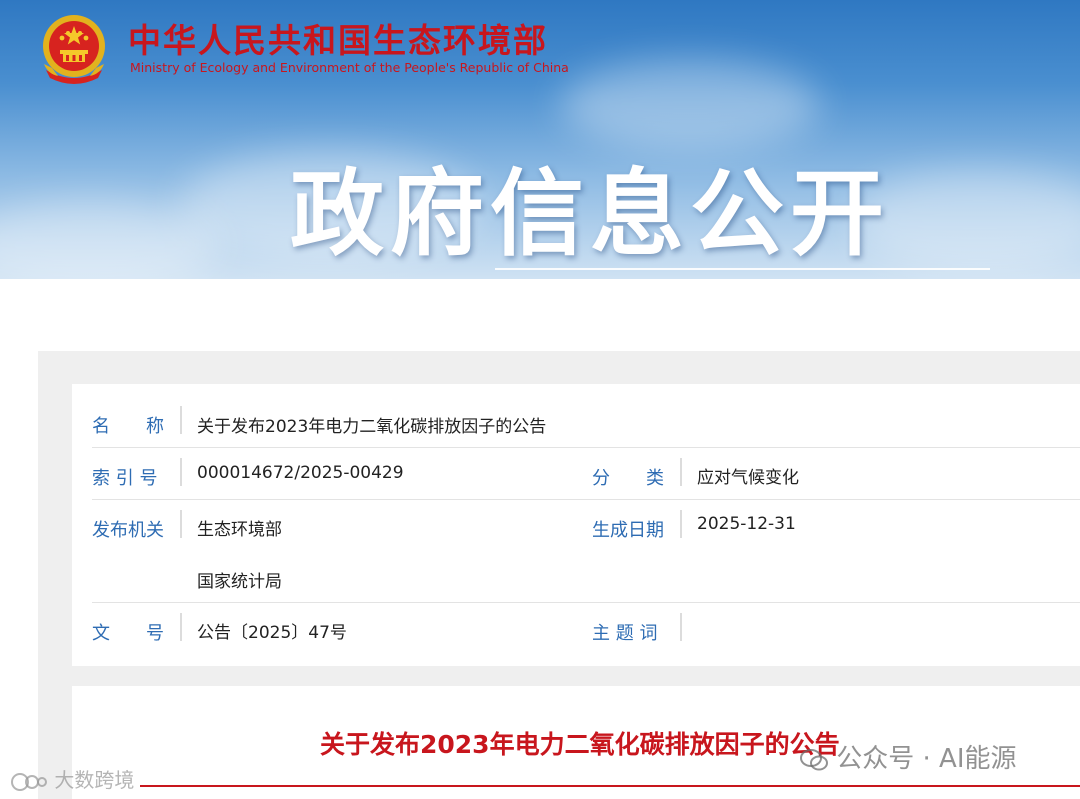 This screenshot has width=1080, height=799. What do you see at coordinates (128, 530) in the screenshot?
I see `issuer-label: 发布机关` at bounding box center [128, 530].